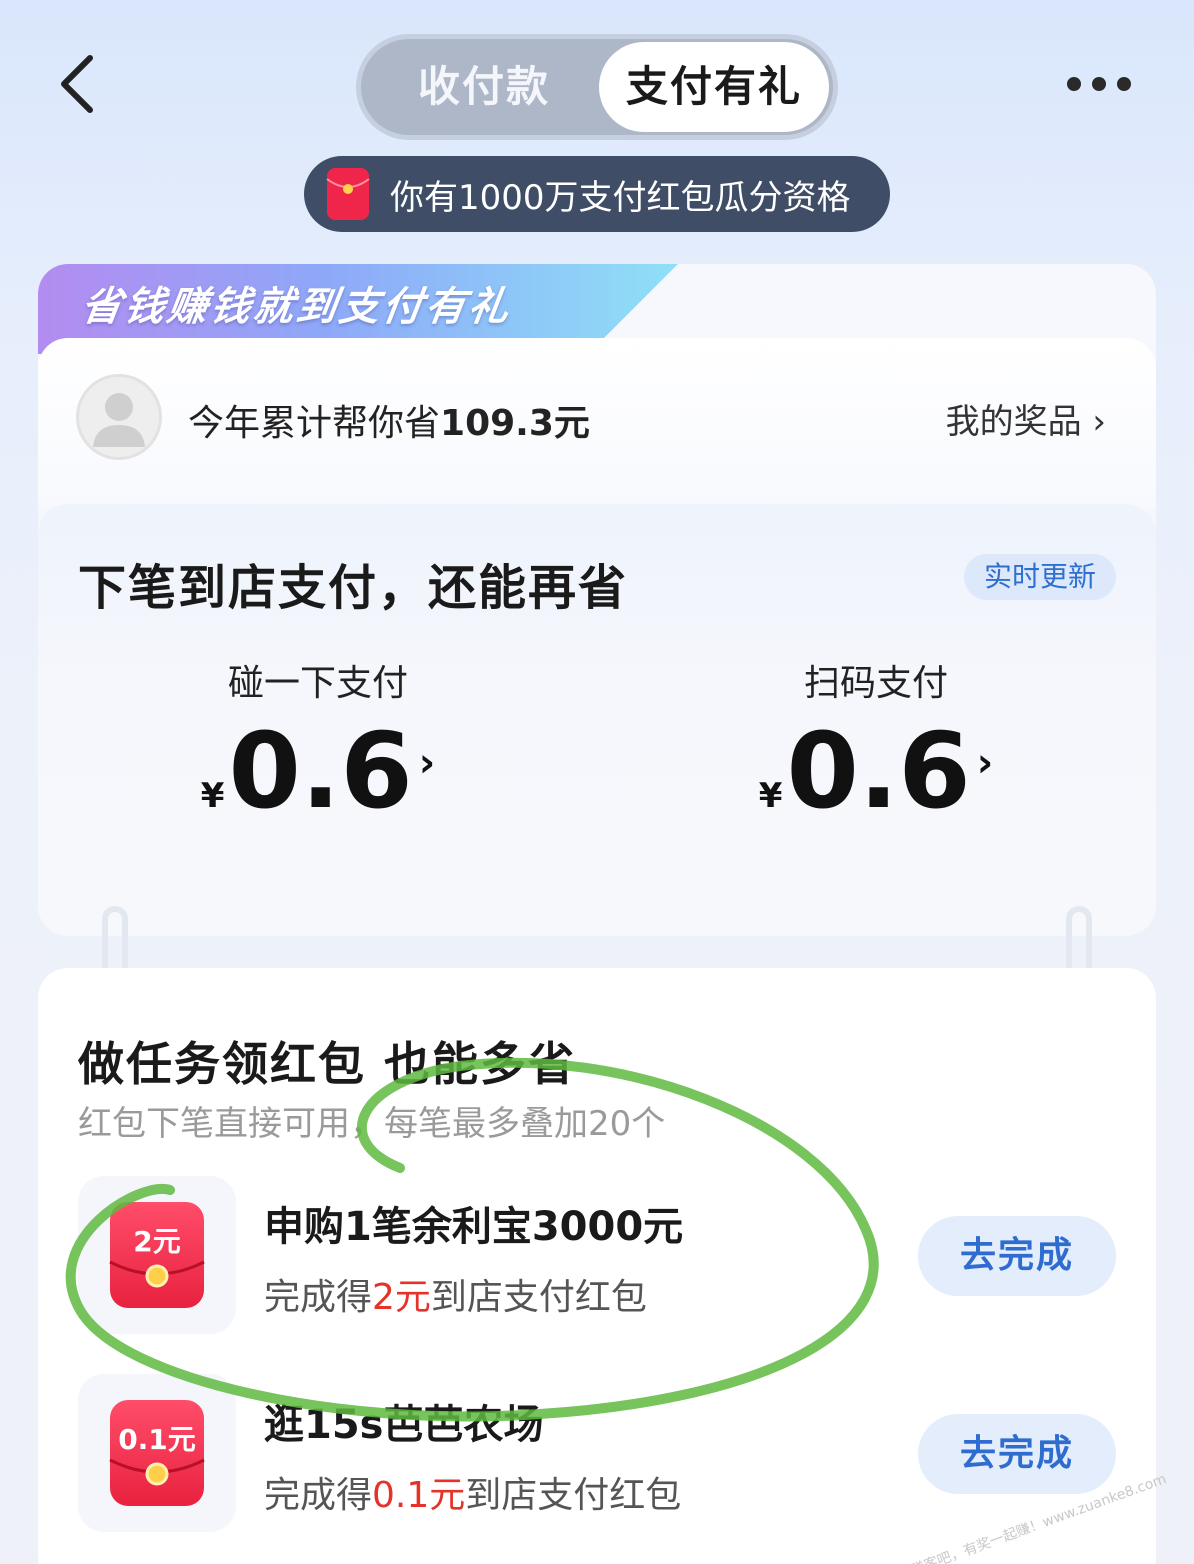  What do you see at coordinates (401, 1297) in the screenshot?
I see `desc-amount: 2元` at bounding box center [401, 1297].